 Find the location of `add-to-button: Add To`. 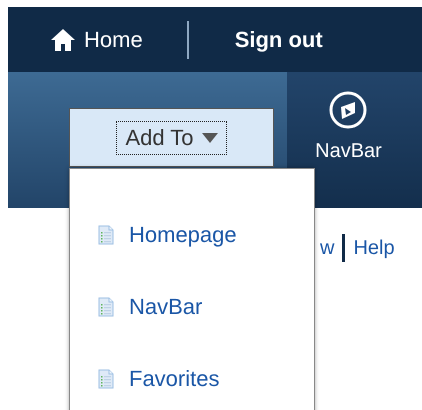

add-to-button: Add To is located at coordinates (171, 137).